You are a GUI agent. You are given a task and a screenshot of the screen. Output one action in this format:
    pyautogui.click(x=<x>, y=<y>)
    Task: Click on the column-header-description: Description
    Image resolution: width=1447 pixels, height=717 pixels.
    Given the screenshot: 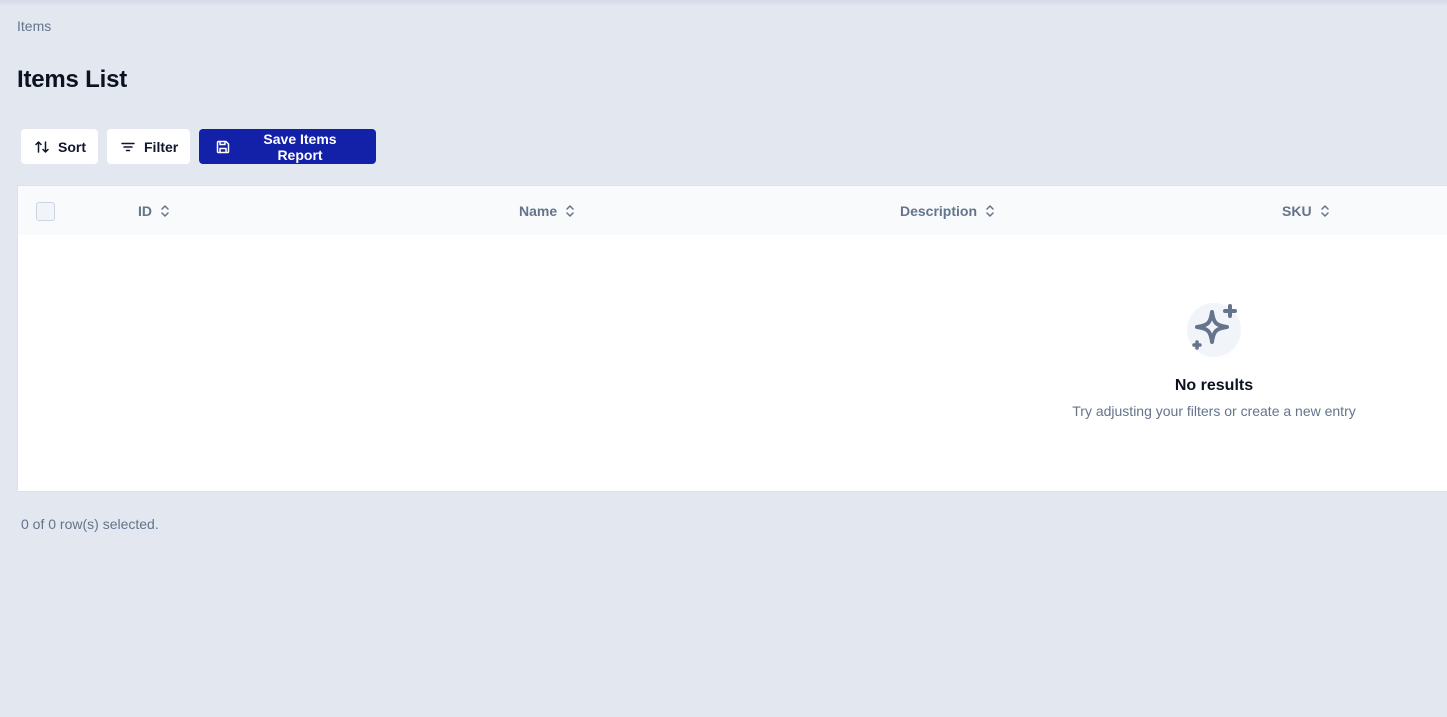 What is the action you would take?
    pyautogui.click(x=948, y=210)
    